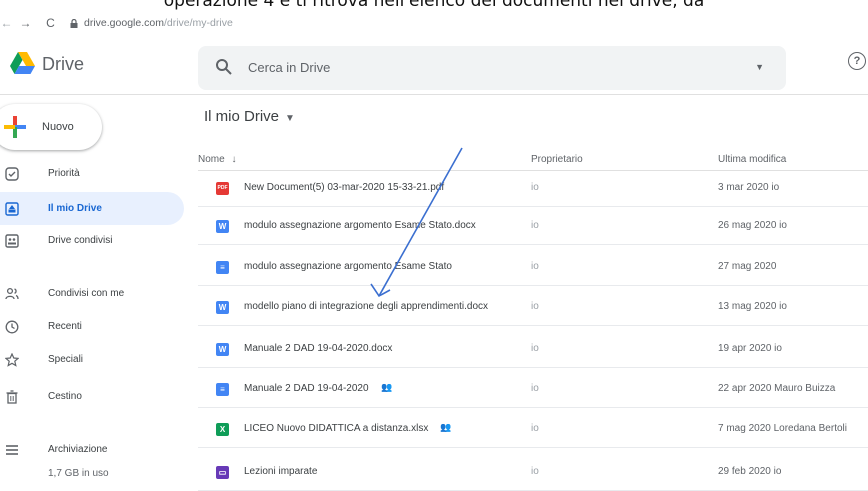  Describe the element at coordinates (80, 240) in the screenshot. I see `sidebar-item-label: Drive condivisi` at that location.